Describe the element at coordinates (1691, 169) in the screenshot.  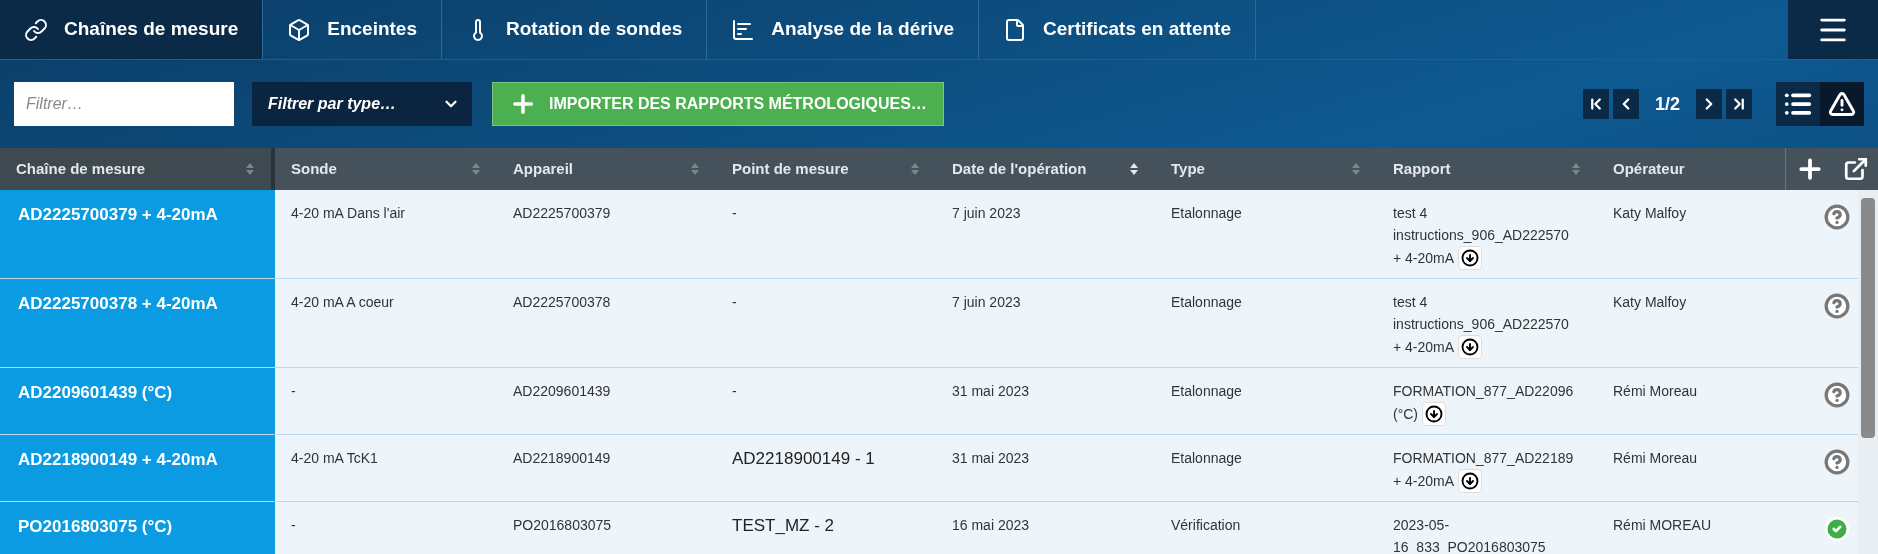
I see `column-header: Opérateur` at that location.